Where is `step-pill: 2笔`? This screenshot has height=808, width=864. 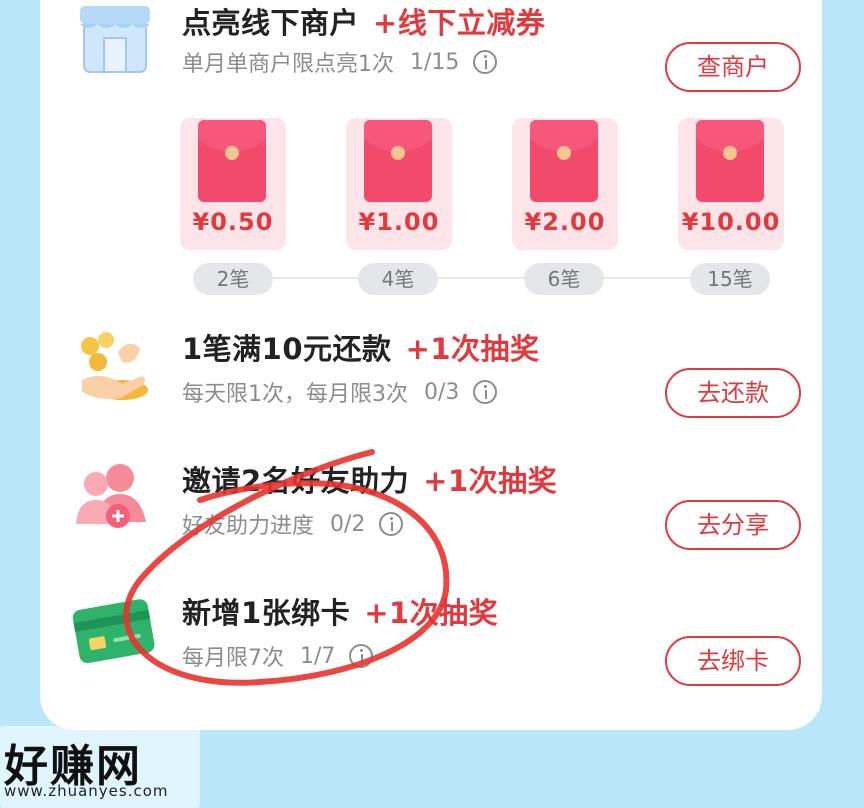
step-pill: 2笔 is located at coordinates (233, 279).